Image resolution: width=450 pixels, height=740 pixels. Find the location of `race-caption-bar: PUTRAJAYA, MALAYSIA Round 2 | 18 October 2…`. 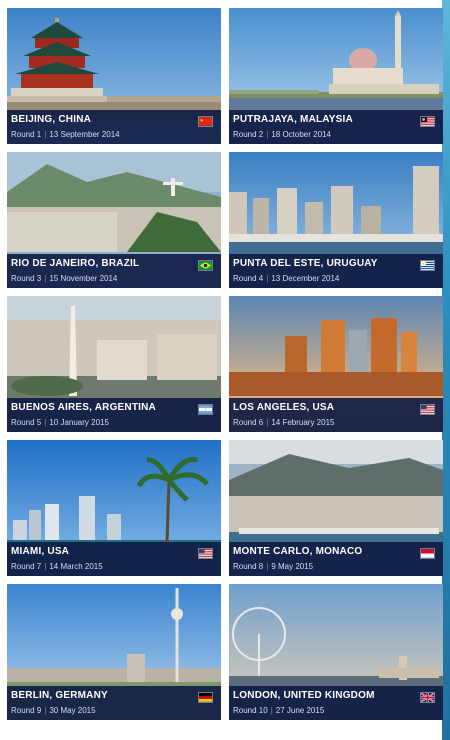

race-caption-bar: PUTRAJAYA, MALAYSIA Round 2 | 18 October 2… is located at coordinates (336, 127).